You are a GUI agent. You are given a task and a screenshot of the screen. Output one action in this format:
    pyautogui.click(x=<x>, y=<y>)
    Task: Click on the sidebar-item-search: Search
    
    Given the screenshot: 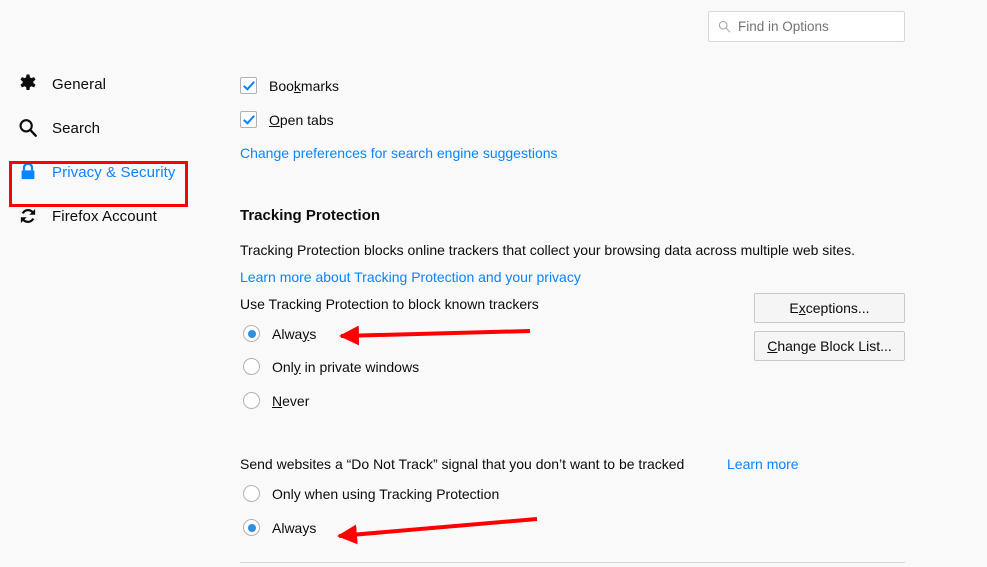 What is the action you would take?
    pyautogui.click(x=112, y=128)
    